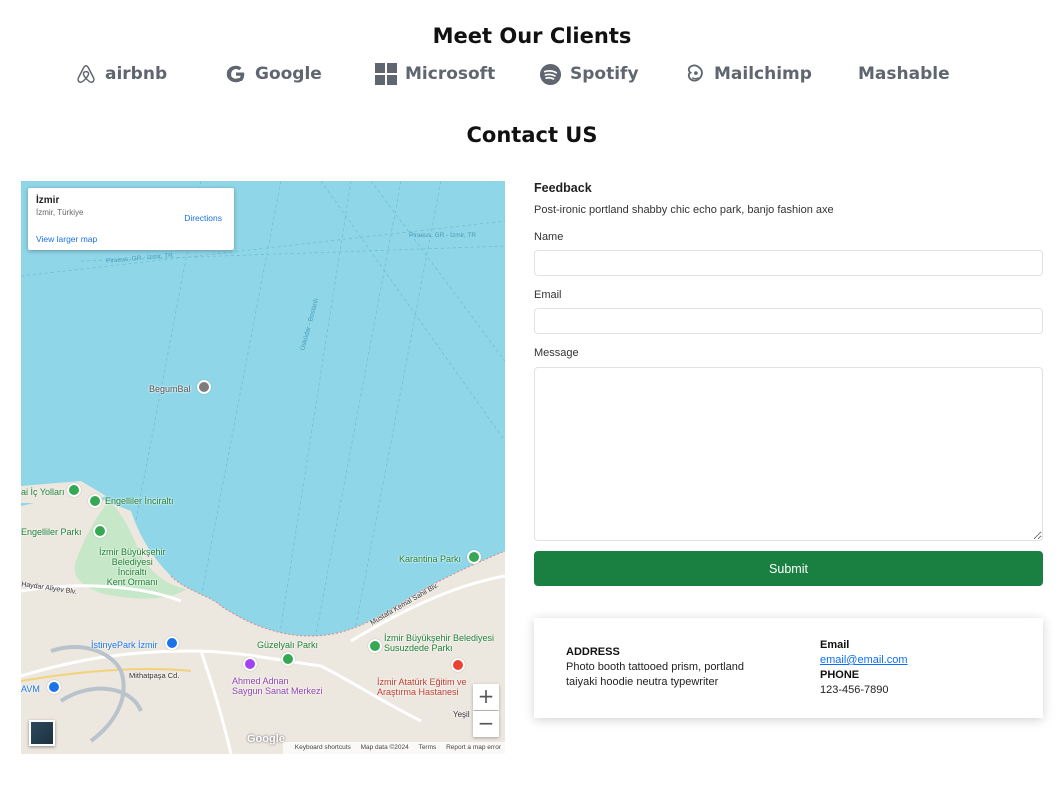 The height and width of the screenshot is (800, 1064). Describe the element at coordinates (695, 73) in the screenshot. I see `mailchimp-icon` at that location.